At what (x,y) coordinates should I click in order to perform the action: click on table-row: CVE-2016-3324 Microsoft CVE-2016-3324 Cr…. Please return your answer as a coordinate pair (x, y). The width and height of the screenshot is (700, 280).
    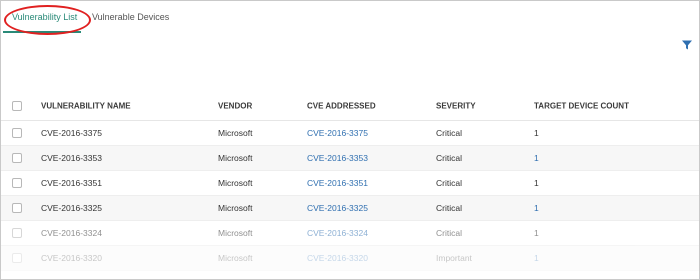
    Looking at the image, I should click on (350, 233).